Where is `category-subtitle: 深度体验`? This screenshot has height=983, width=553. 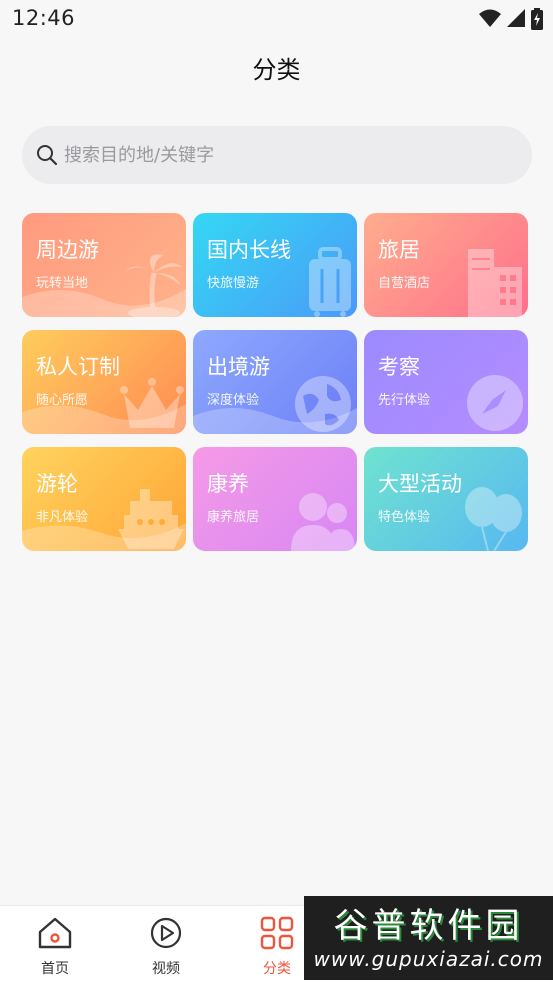 category-subtitle: 深度体验 is located at coordinates (233, 400).